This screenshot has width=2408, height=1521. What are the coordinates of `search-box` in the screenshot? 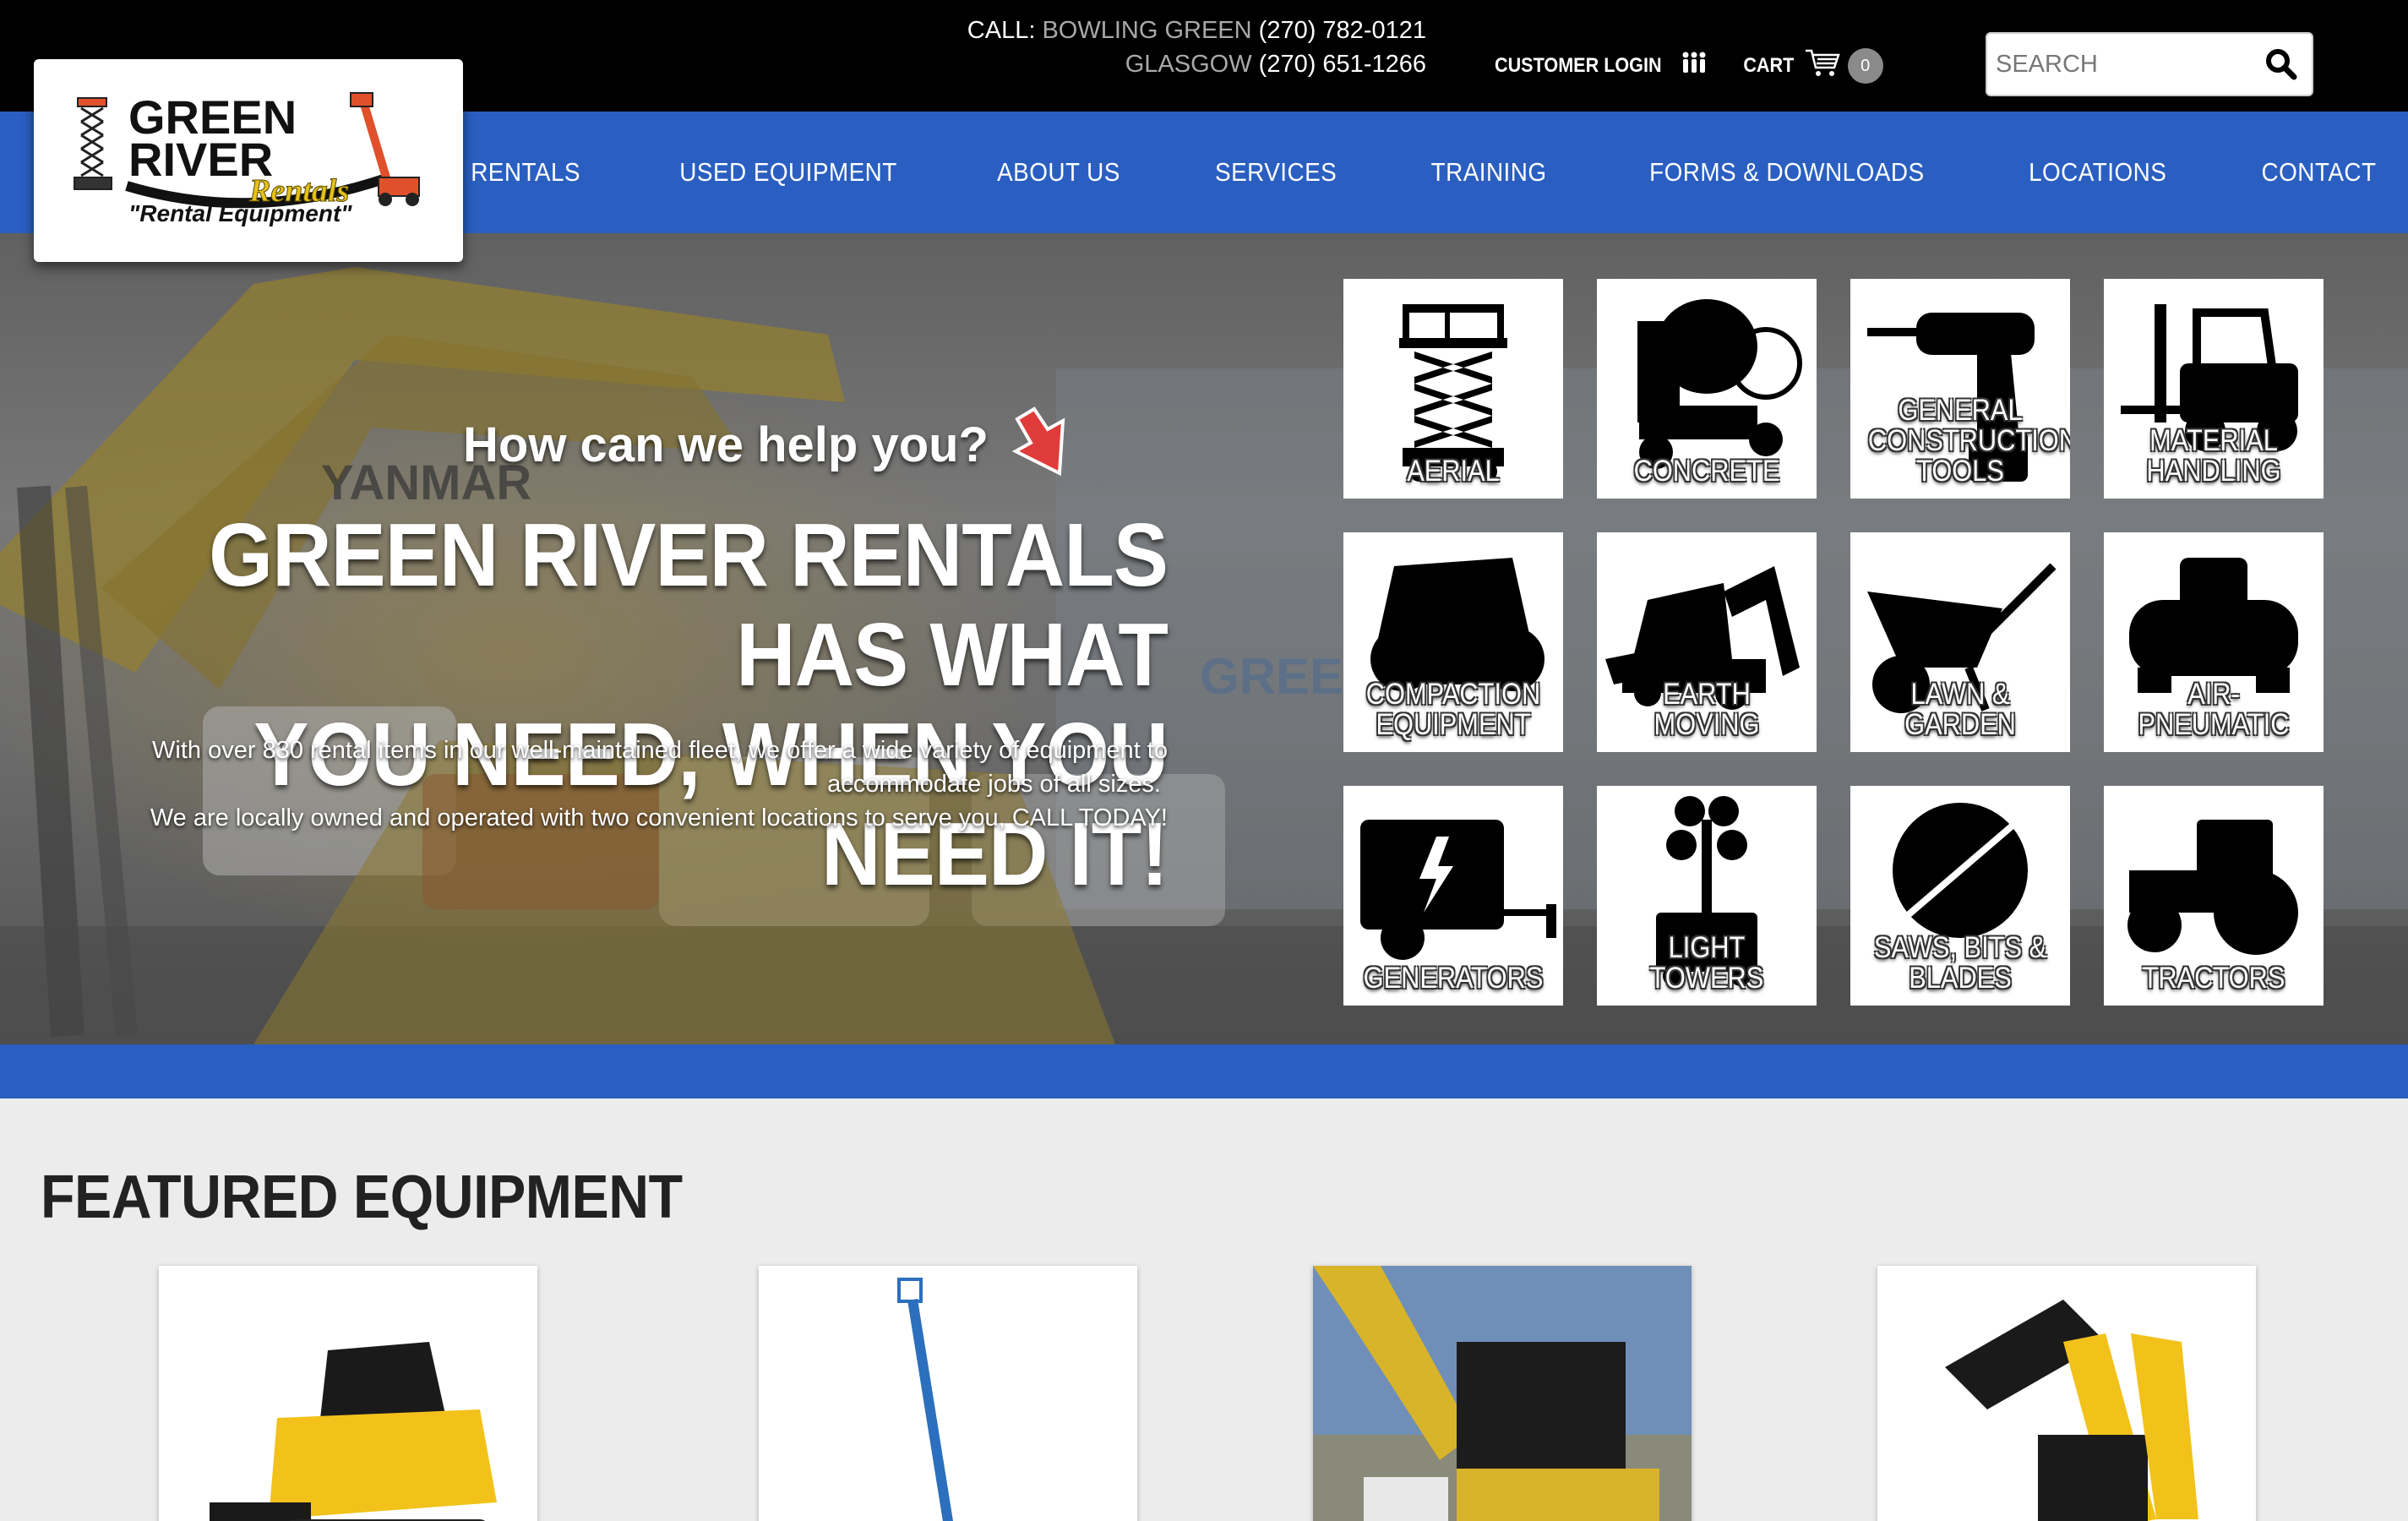 It's located at (2149, 64).